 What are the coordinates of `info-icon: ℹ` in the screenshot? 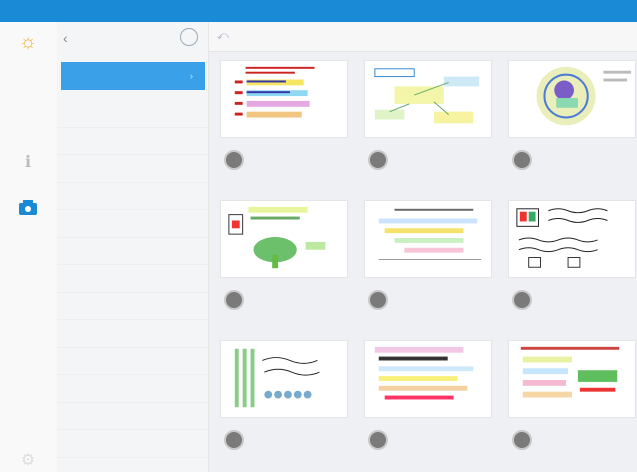 It's located at (28, 163).